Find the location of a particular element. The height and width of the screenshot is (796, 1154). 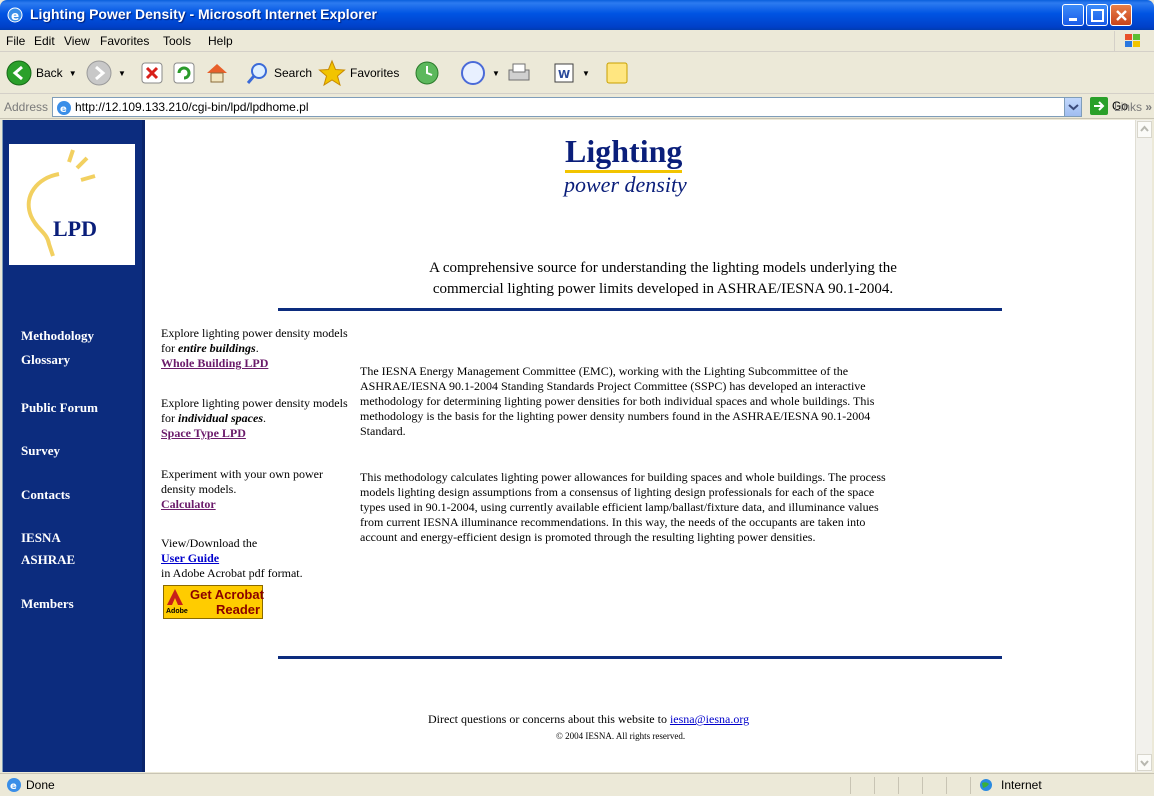

acrobat-brand: Adobe is located at coordinates (177, 611).